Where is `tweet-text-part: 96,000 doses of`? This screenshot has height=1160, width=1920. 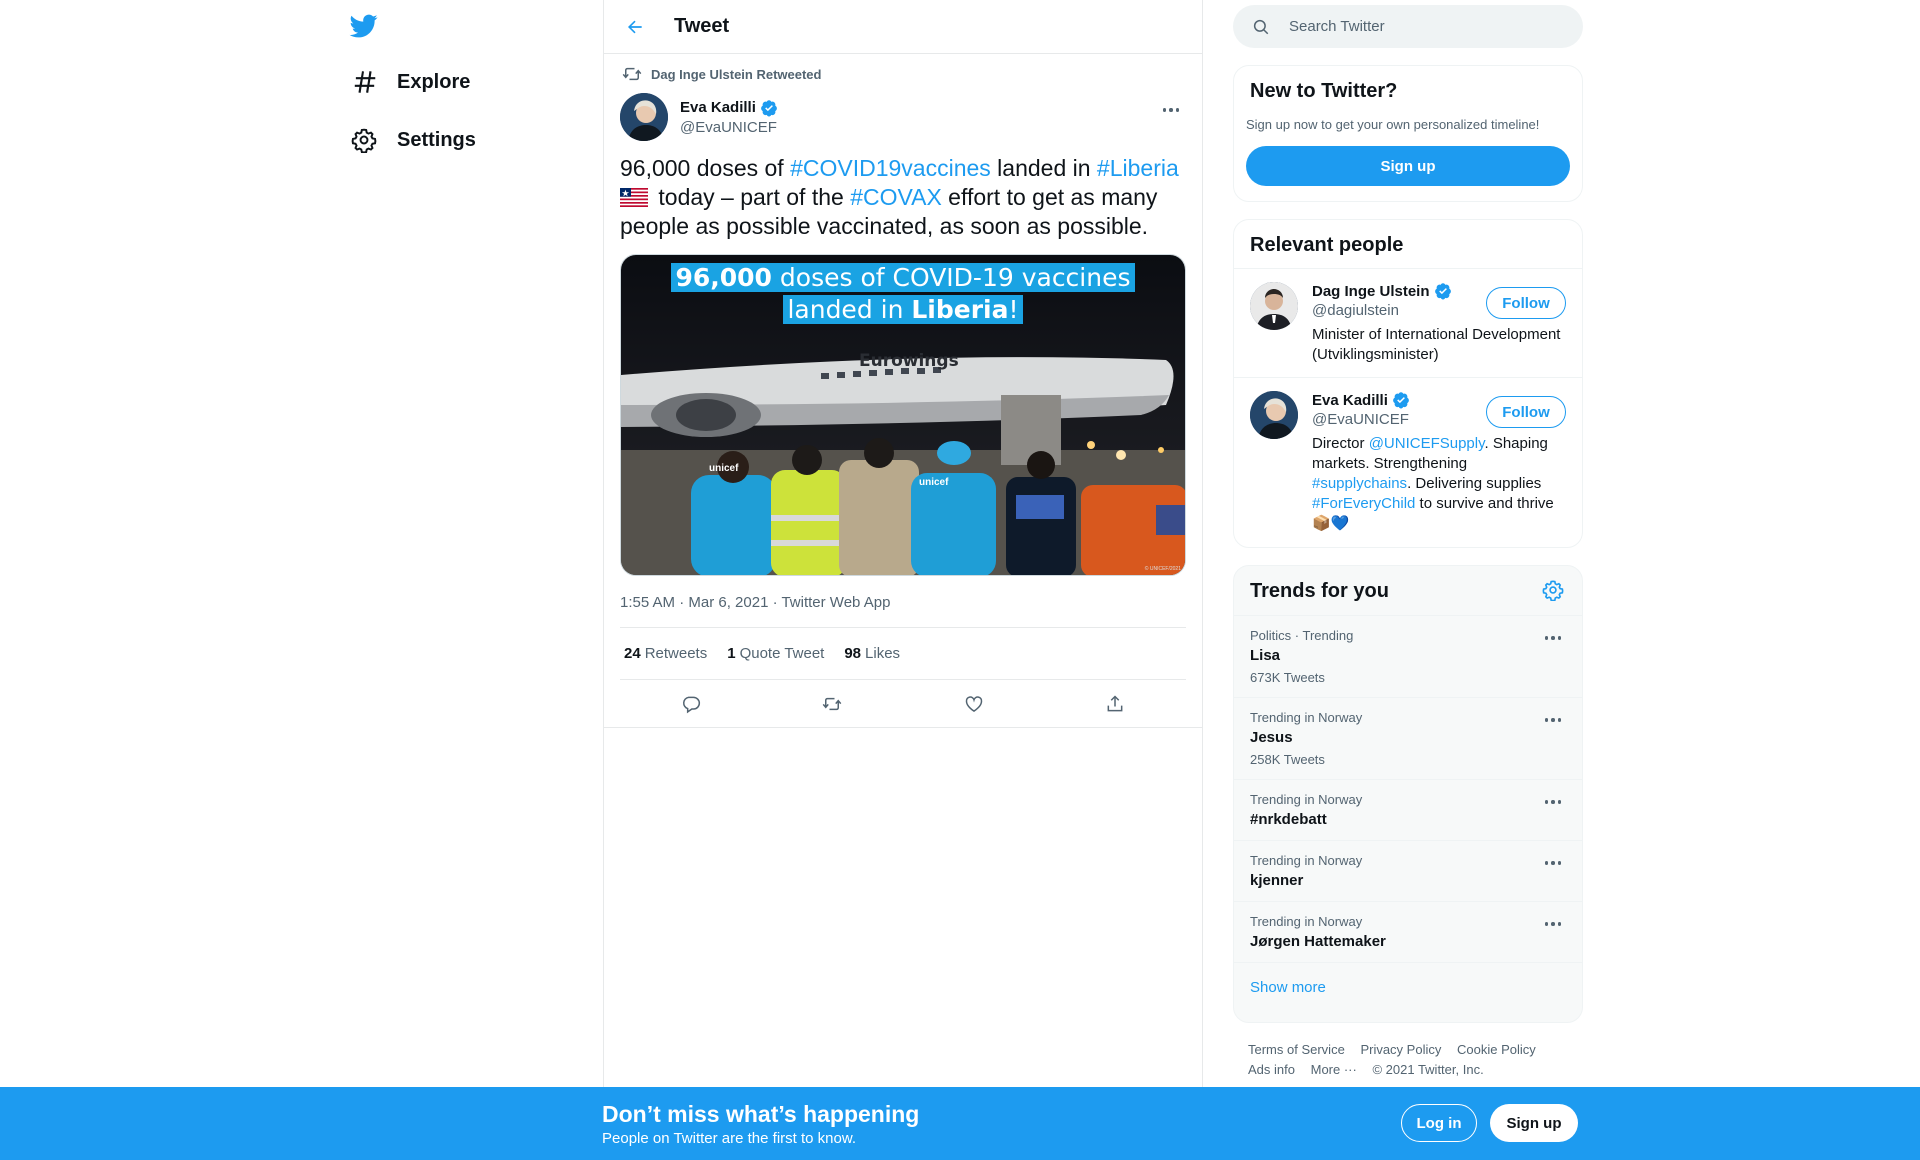
tweet-text-part: 96,000 doses of is located at coordinates (705, 168).